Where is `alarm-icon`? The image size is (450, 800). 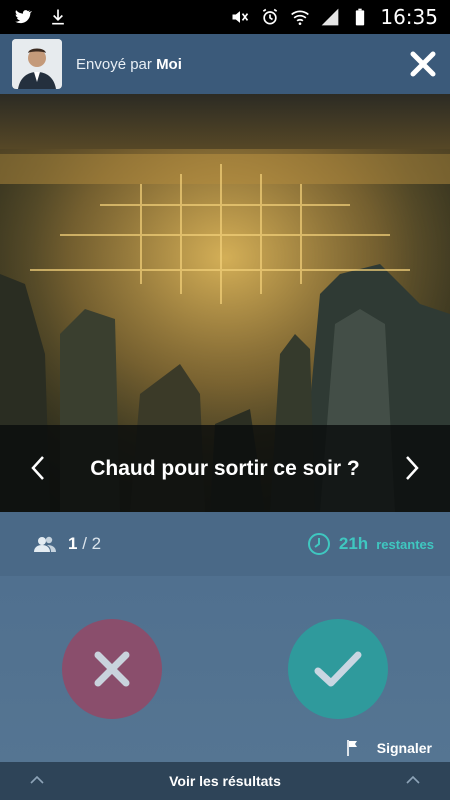 alarm-icon is located at coordinates (270, 16).